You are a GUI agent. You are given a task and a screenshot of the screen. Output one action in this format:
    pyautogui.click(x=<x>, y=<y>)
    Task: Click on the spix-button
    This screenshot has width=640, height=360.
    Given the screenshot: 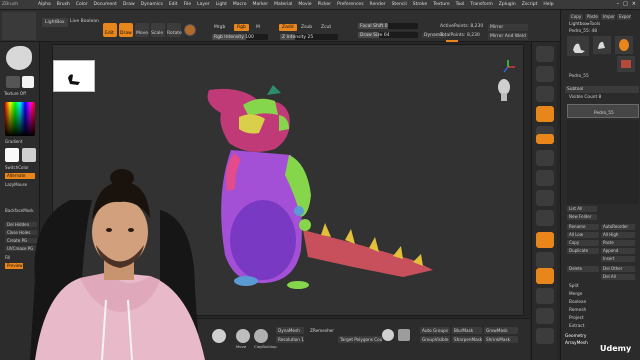 What is the action you would take?
    pyautogui.click(x=545, y=74)
    